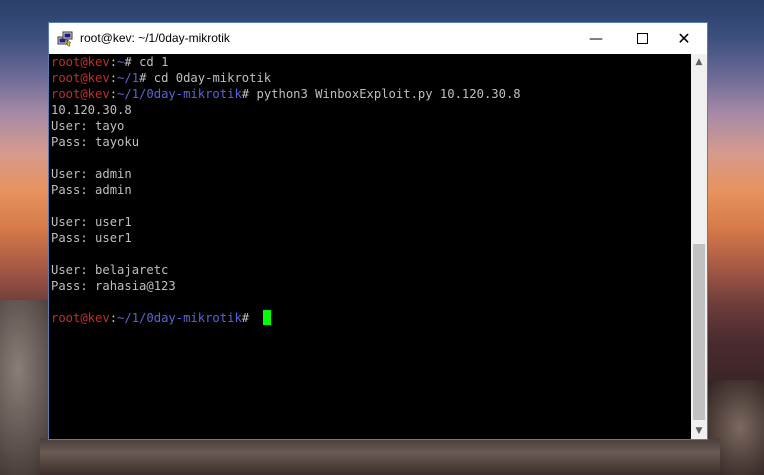 The width and height of the screenshot is (764, 475). What do you see at coordinates (370, 174) in the screenshot?
I see `output-line: User: admin` at bounding box center [370, 174].